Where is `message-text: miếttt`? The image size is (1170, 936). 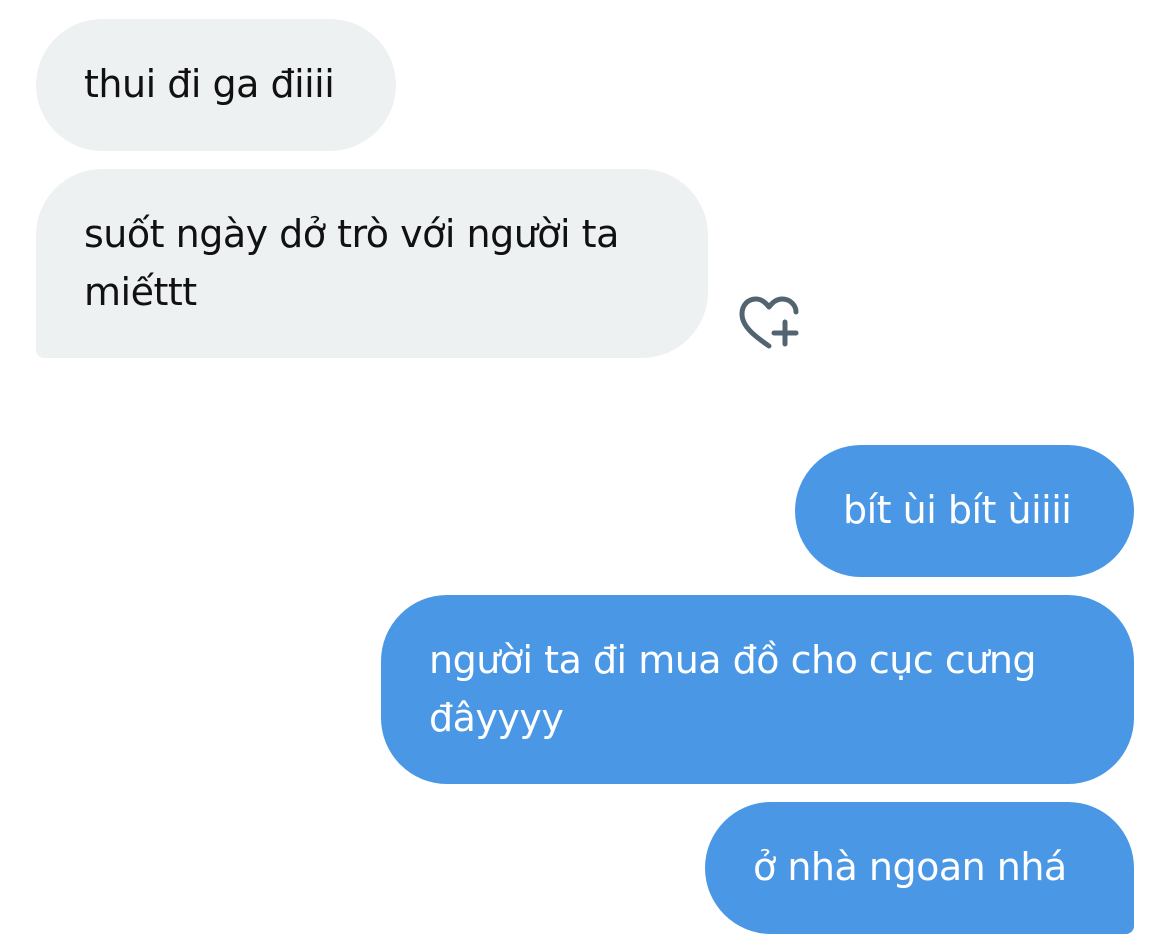
message-text: miếttt is located at coordinates (140, 292).